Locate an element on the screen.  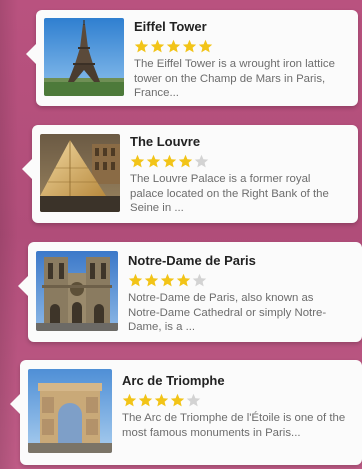
eiffel-tower-image is located at coordinates (84, 57).